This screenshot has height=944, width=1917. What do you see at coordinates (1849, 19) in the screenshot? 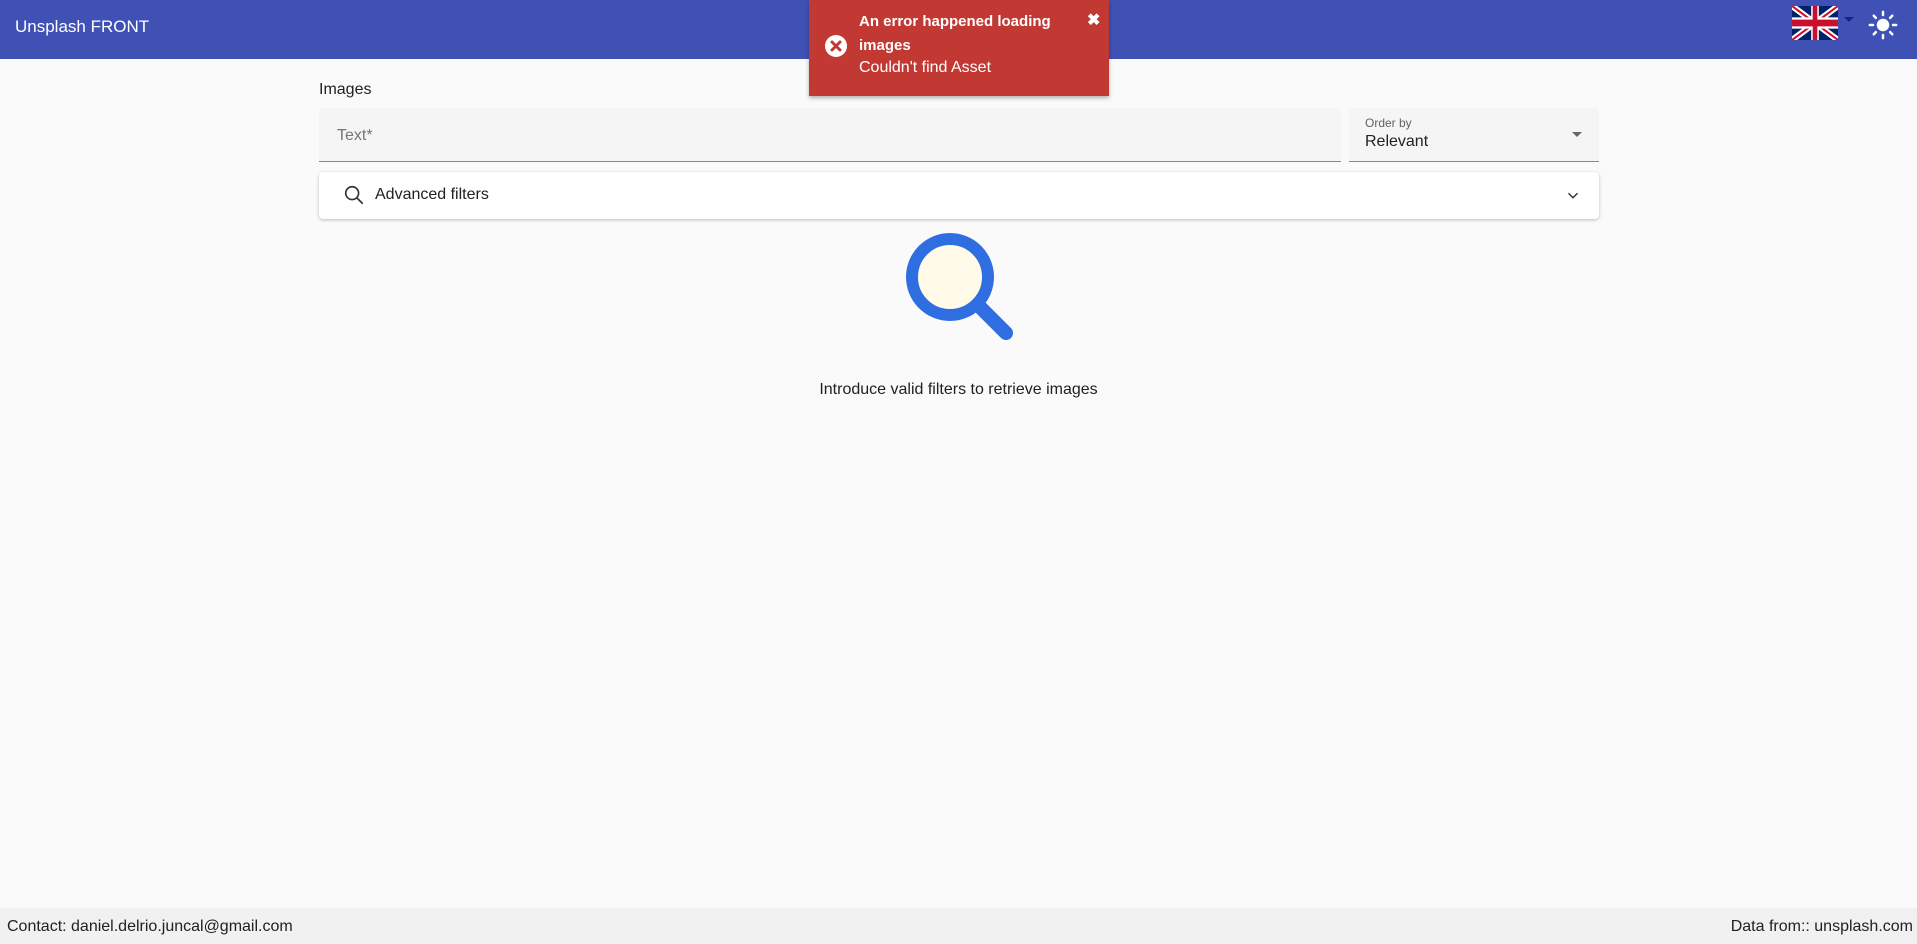
I see `dropdown-caret-icon` at bounding box center [1849, 19].